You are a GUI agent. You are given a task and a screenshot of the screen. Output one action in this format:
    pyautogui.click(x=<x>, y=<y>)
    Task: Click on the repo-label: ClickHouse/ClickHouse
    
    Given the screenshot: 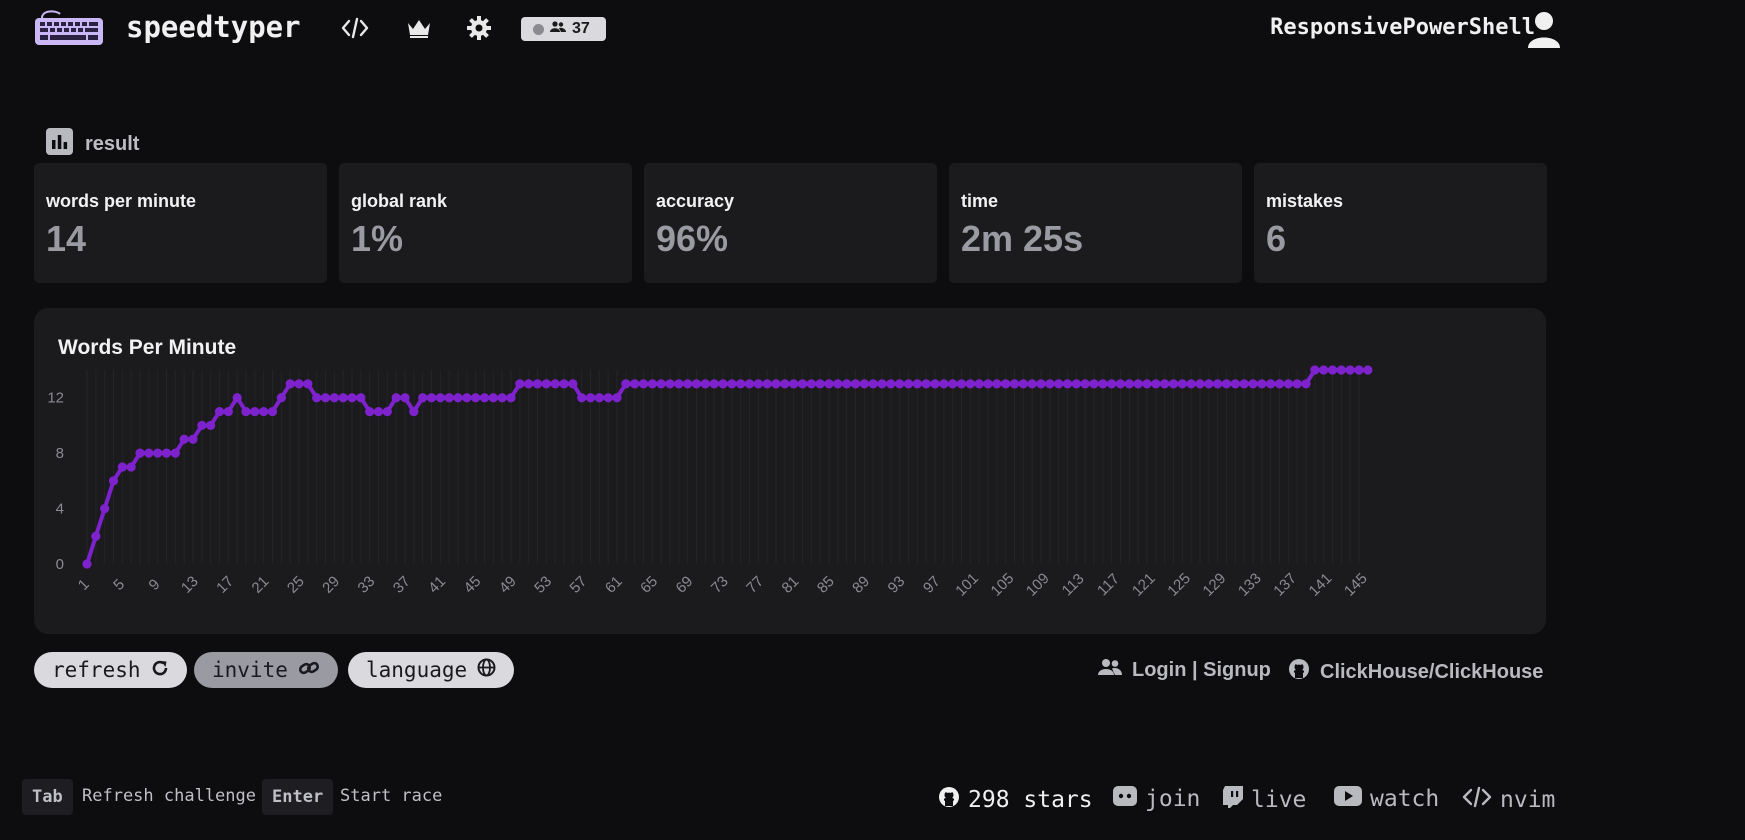 What is the action you would take?
    pyautogui.click(x=1432, y=671)
    